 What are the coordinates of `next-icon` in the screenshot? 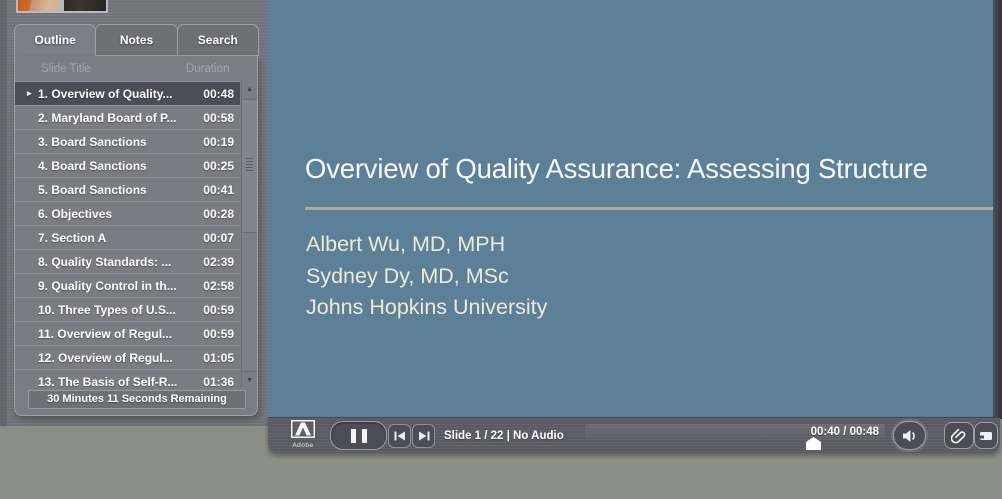 It's located at (423, 436).